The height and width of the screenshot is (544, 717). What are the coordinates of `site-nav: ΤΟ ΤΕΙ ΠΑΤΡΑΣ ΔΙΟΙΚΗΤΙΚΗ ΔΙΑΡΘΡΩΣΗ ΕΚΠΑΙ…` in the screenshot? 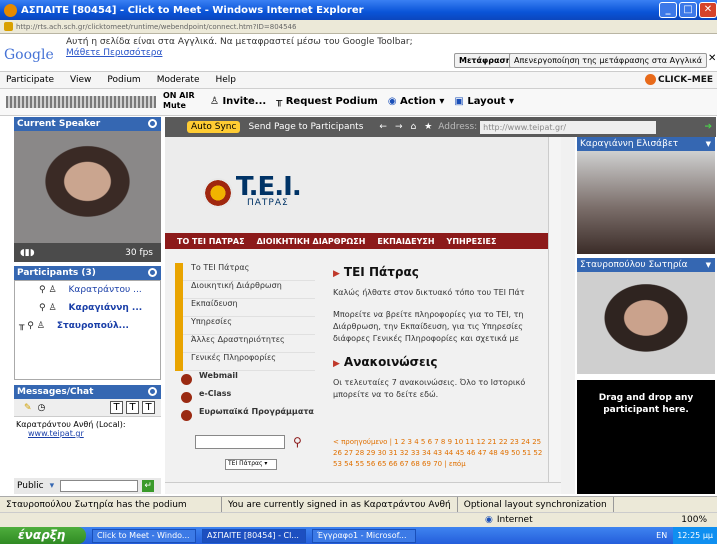 It's located at (356, 241).